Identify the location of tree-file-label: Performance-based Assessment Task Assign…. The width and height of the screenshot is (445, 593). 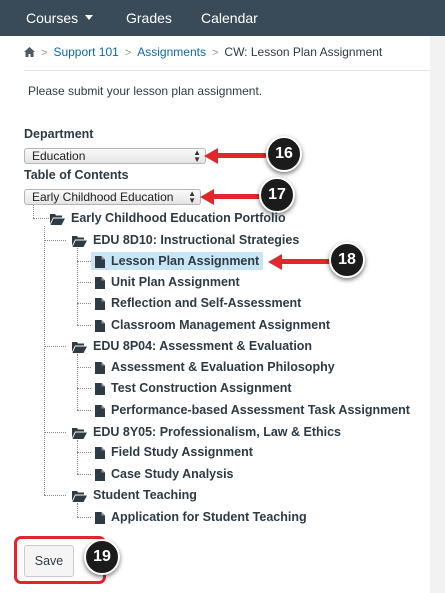
(260, 410).